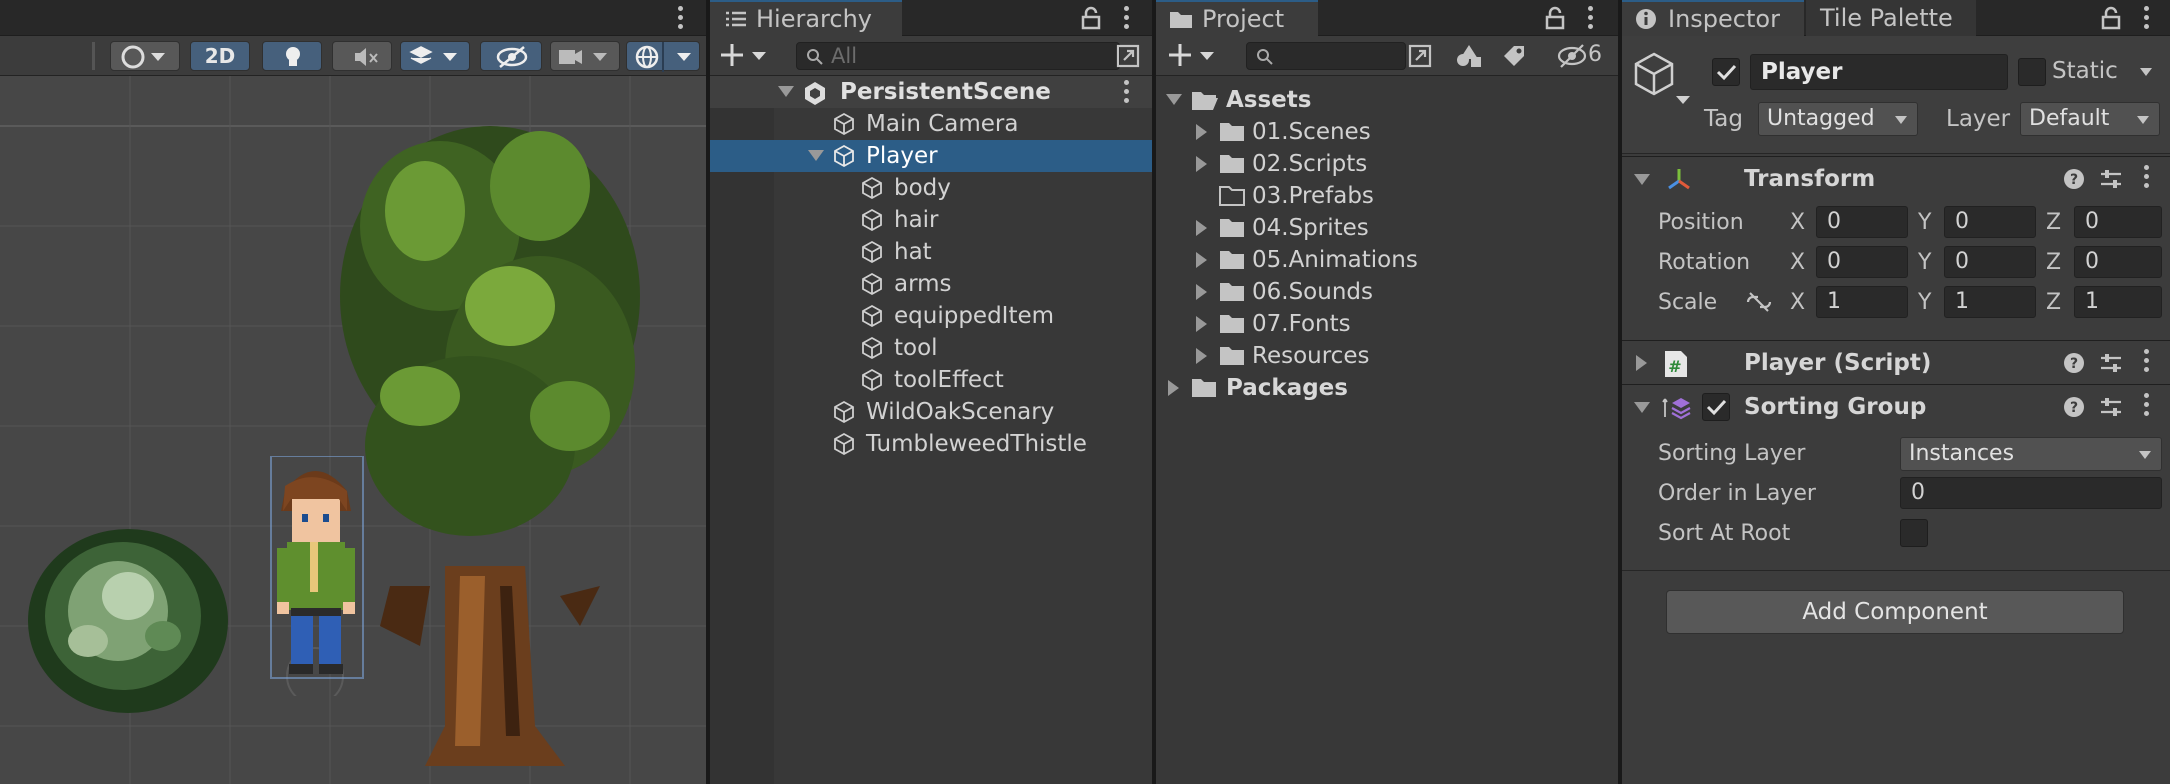 The width and height of the screenshot is (2170, 784). I want to click on unlinked-scale-icon, so click(1759, 302).